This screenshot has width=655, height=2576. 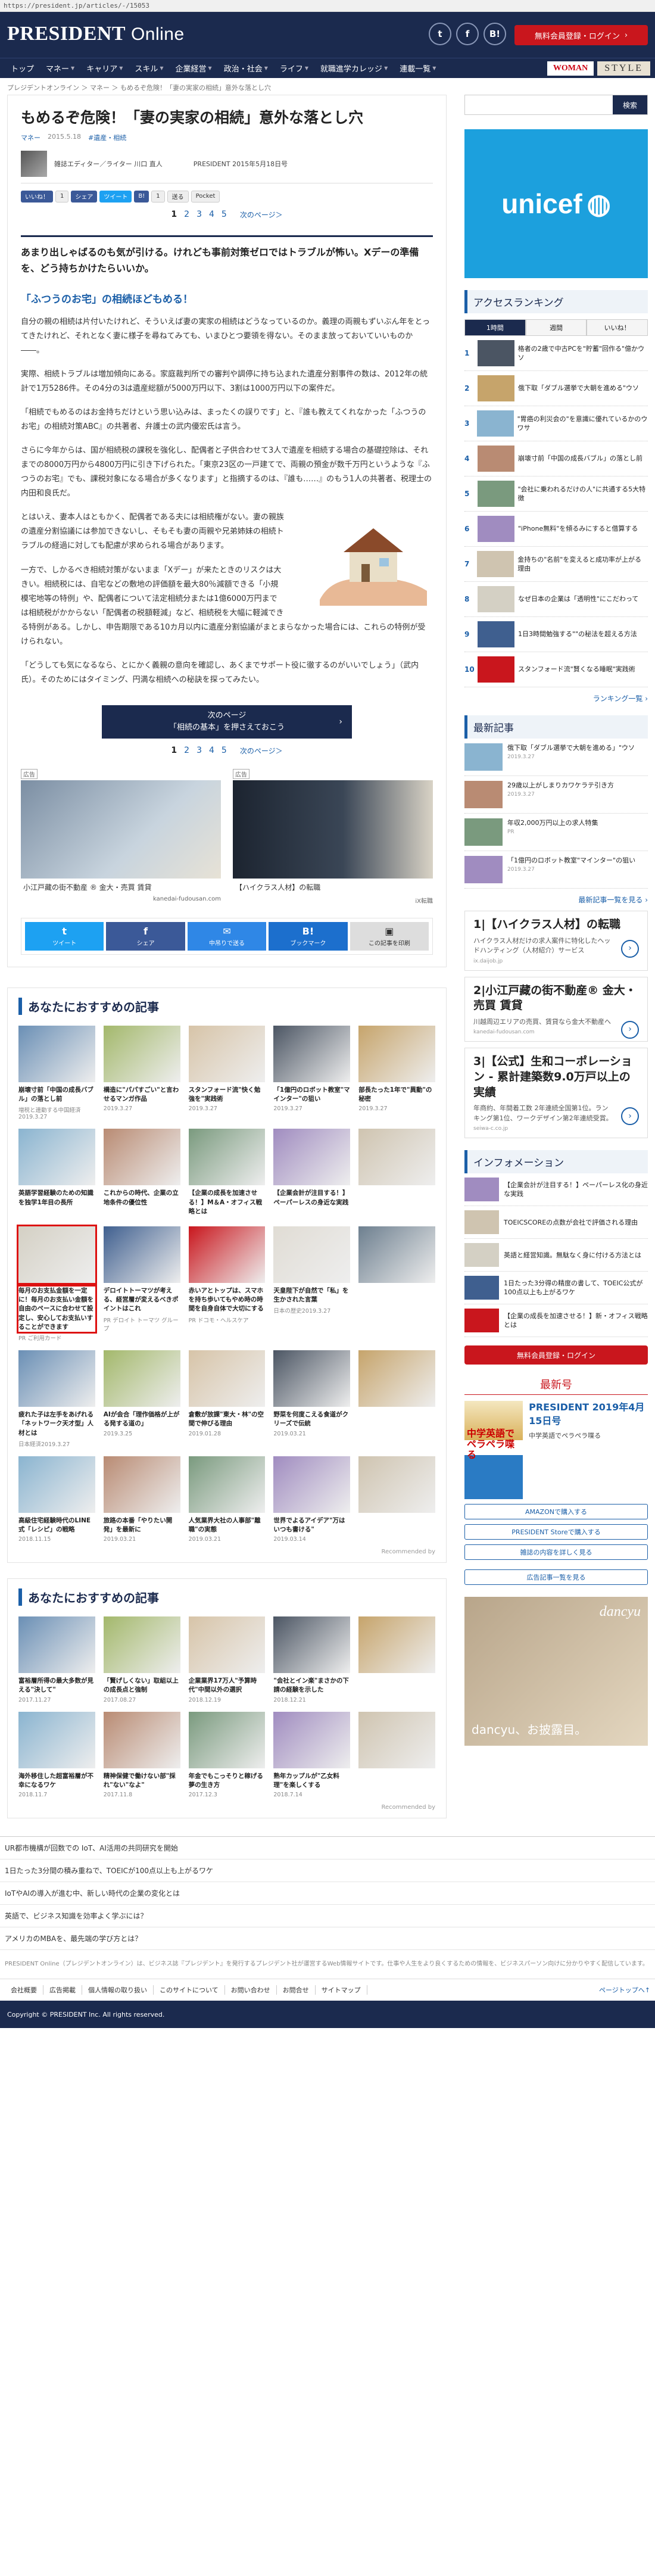 I want to click on rec-card: 野菜を何度こえる食道がクリーズで伝統 2019.03.21, so click(x=312, y=1399).